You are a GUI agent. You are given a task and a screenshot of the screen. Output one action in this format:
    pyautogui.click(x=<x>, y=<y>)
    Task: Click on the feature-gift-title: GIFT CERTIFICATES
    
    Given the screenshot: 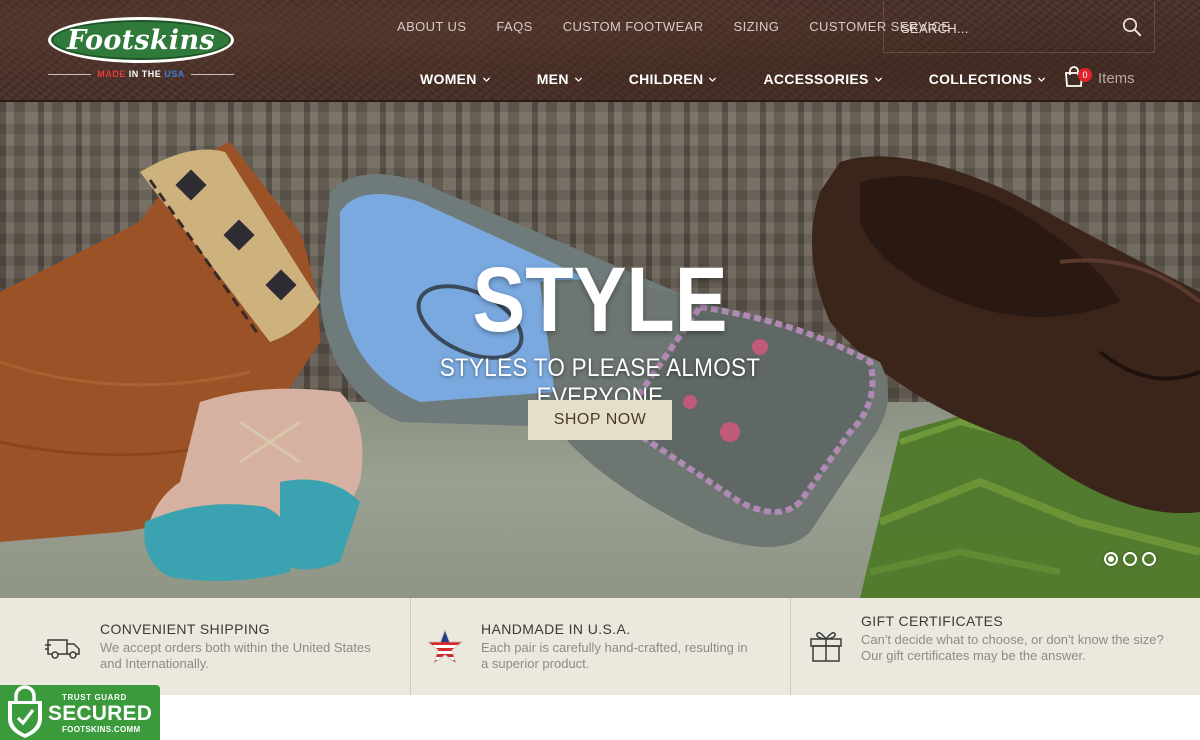 What is the action you would take?
    pyautogui.click(x=932, y=621)
    